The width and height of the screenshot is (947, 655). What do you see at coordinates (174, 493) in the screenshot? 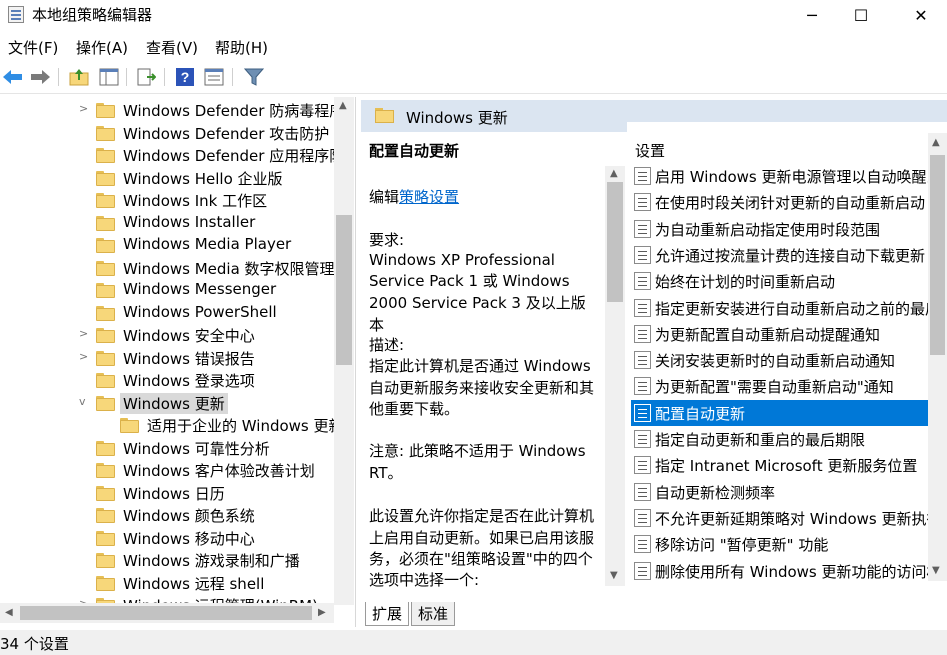
I see `tree-item-label: Windows 日历` at bounding box center [174, 493].